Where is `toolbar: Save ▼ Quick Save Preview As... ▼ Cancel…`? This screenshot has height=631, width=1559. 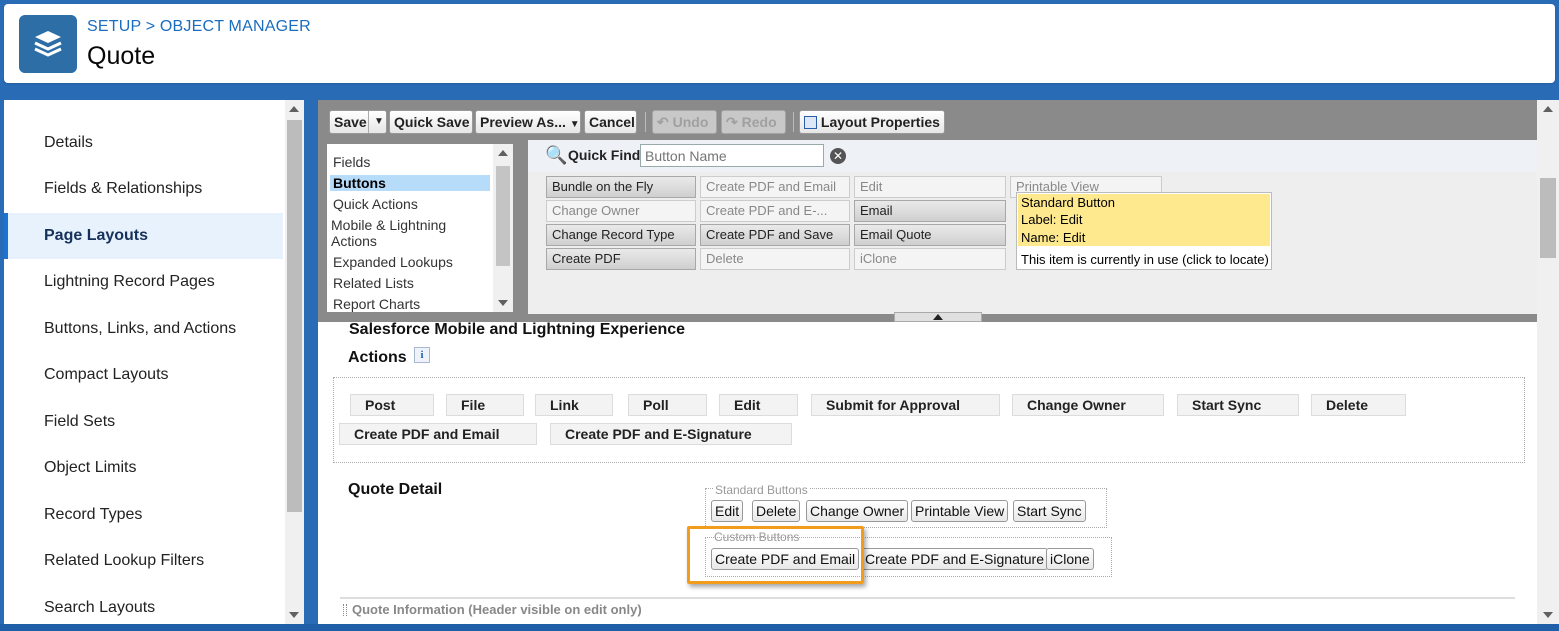
toolbar: Save ▼ Quick Save Preview As... ▼ Cancel… is located at coordinates (931, 122).